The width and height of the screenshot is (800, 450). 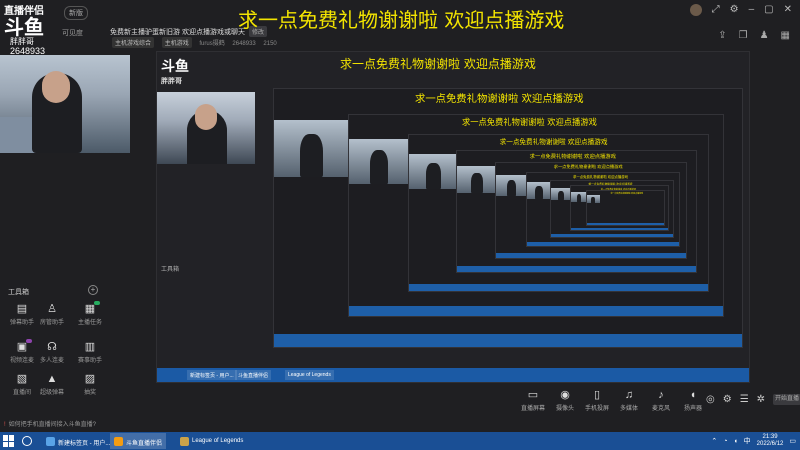 I want to click on preview-logo-text: 斗鱼, so click(x=175, y=67).